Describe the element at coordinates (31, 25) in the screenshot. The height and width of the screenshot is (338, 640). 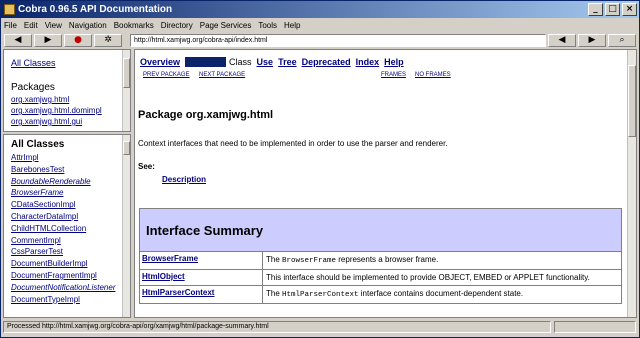
I see `menu-edit: Edit` at that location.